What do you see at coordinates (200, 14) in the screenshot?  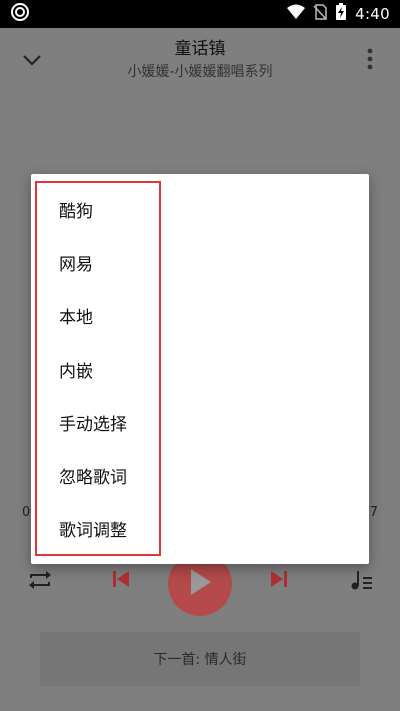 I see `status-bar: 4:40` at bounding box center [200, 14].